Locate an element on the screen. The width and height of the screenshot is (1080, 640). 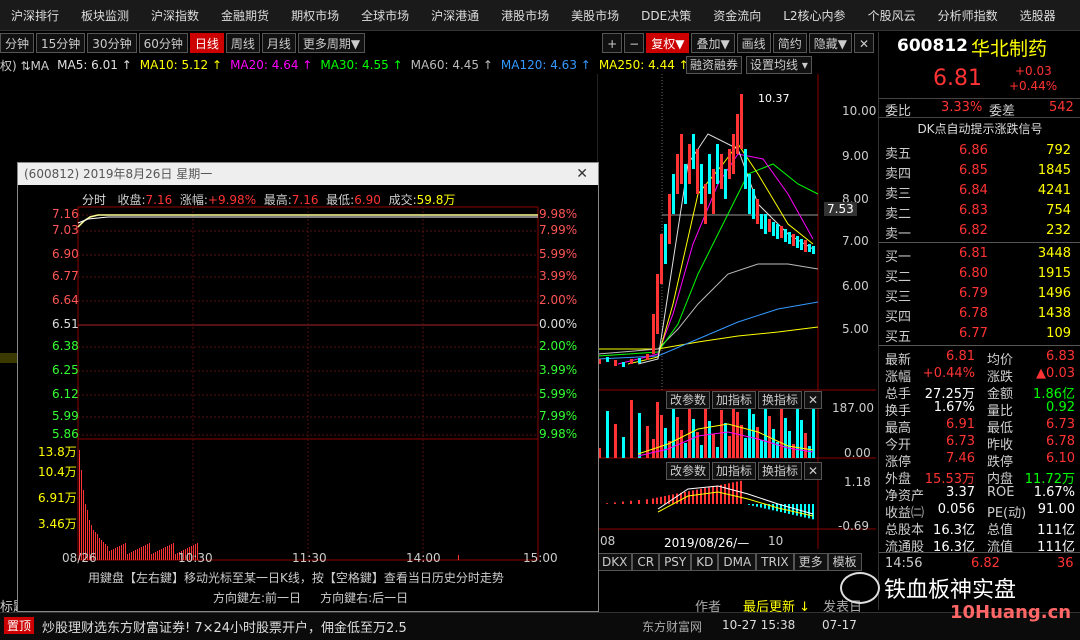
period-button-5: 周线 is located at coordinates (242, 43).